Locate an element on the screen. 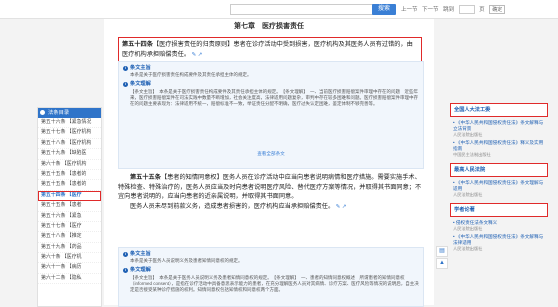 This screenshot has height=307, width=558. reference-publisher: 中国民主法制出版社 is located at coordinates (472, 154).